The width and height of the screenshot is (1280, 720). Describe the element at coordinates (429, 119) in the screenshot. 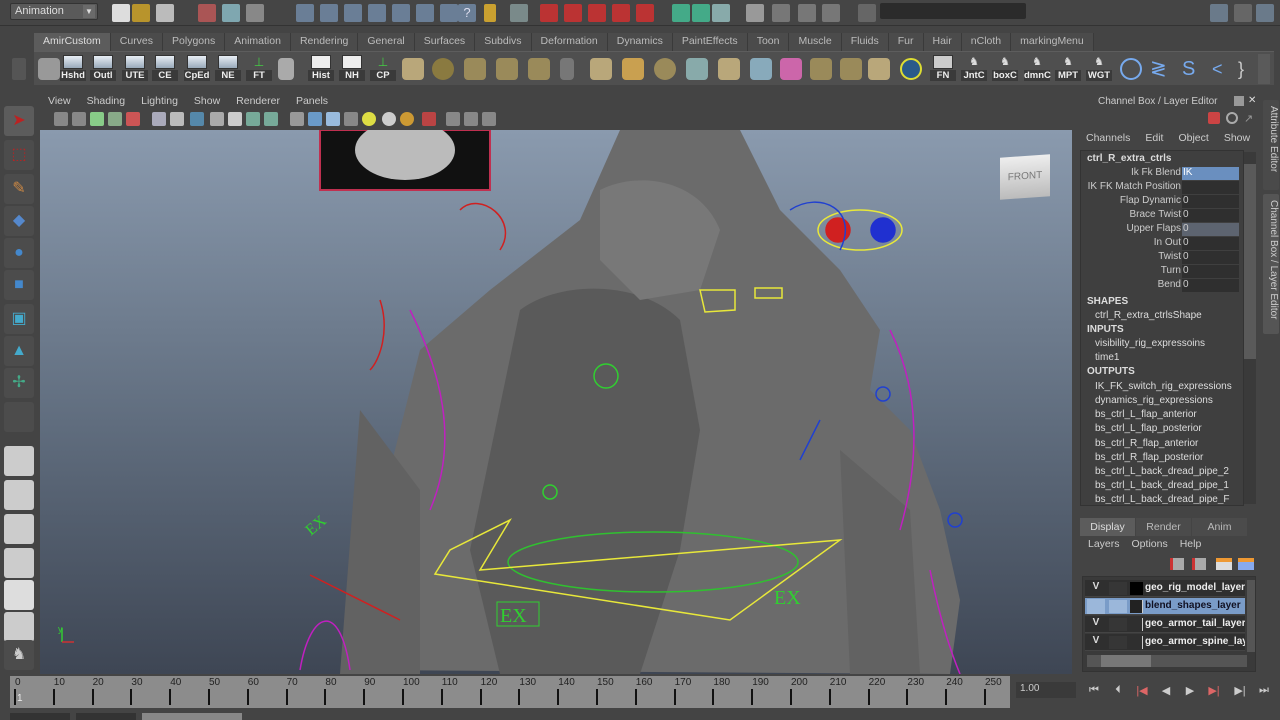

I see `isolate-select-icon` at that location.